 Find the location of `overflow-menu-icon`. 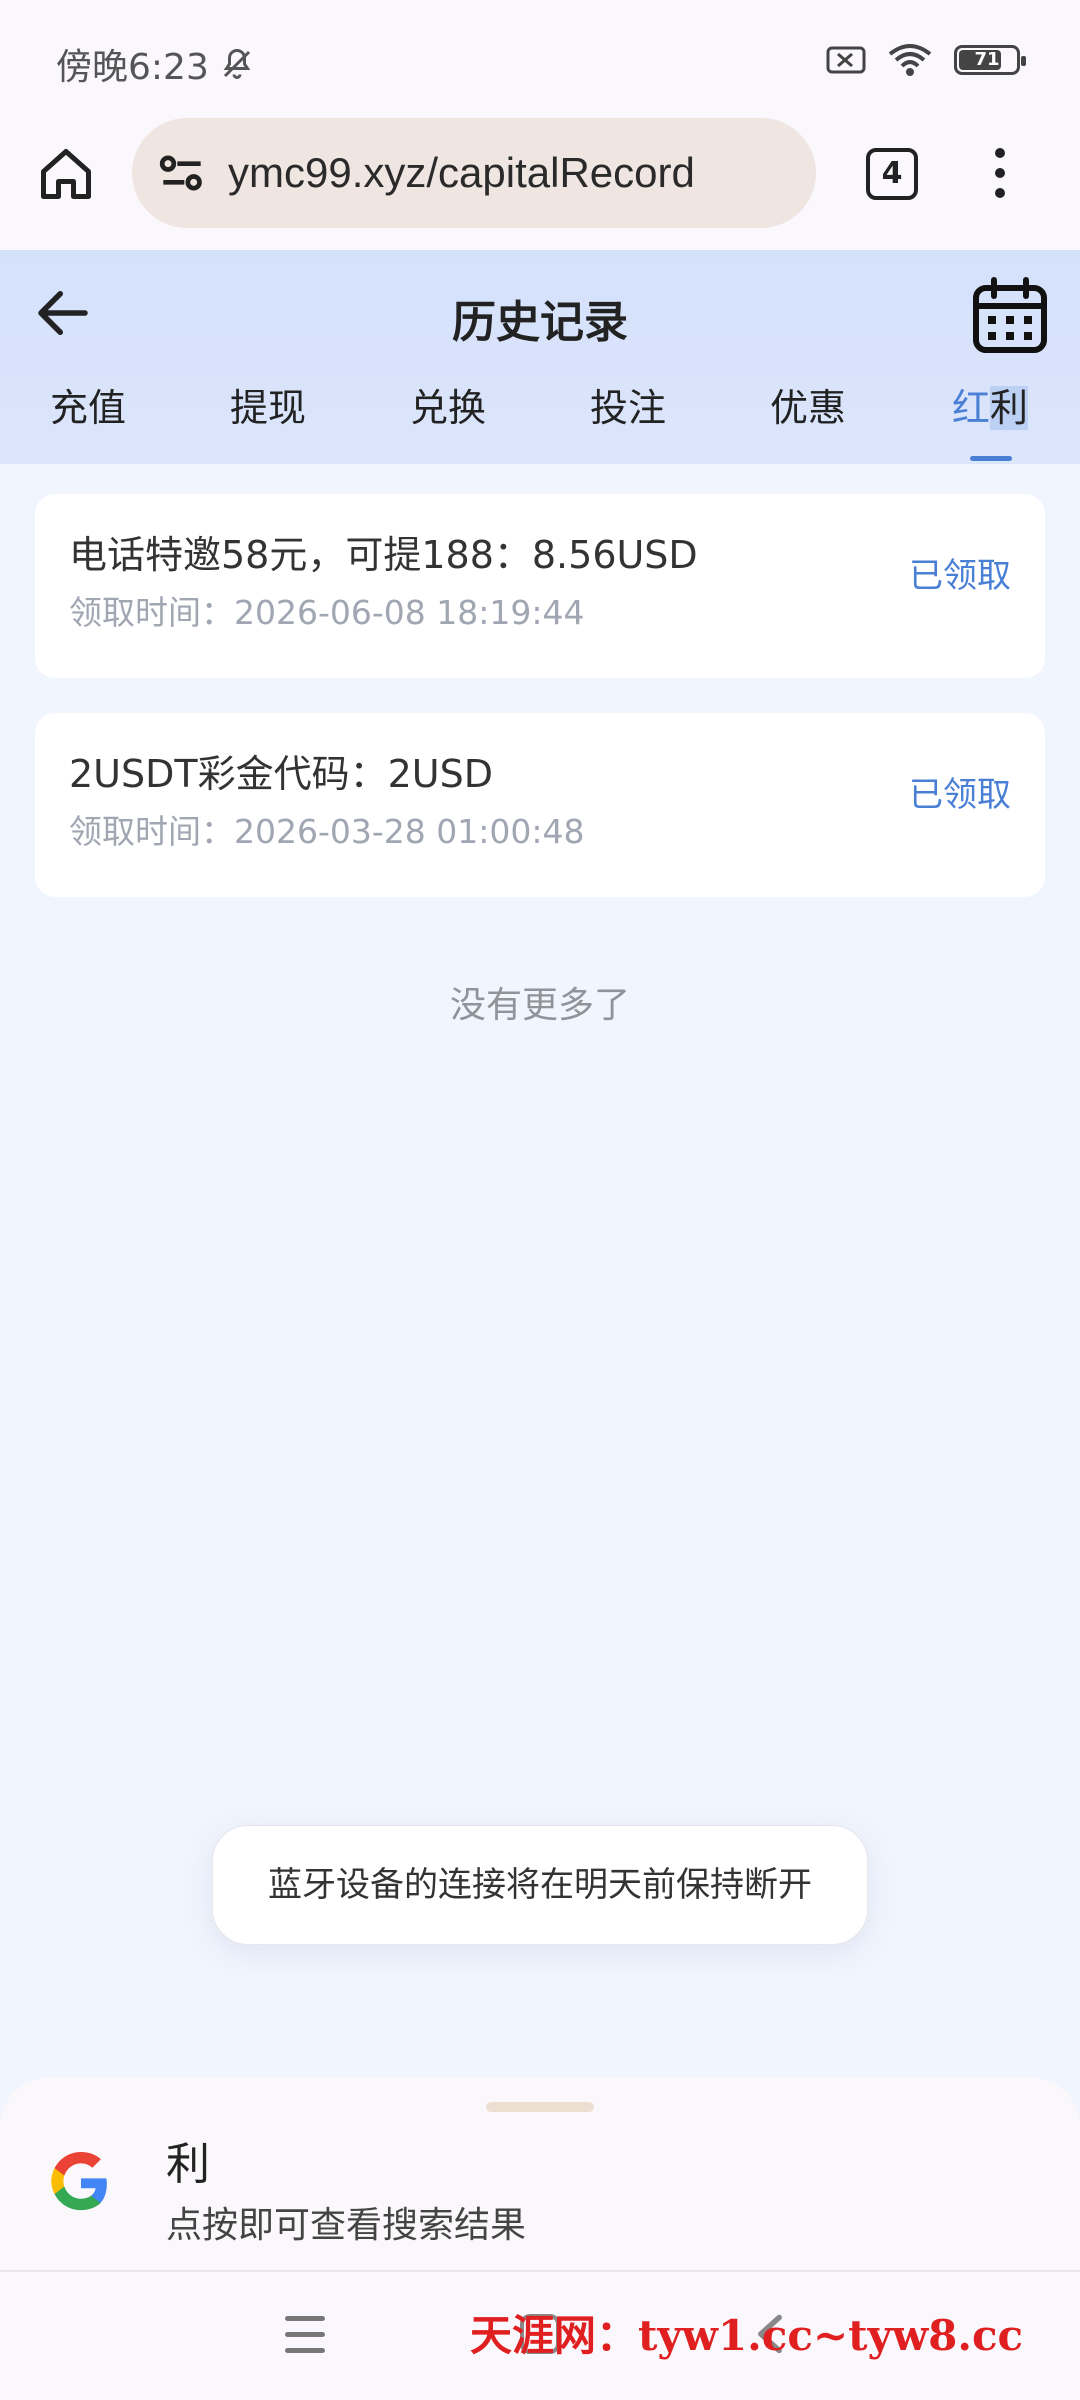

overflow-menu-icon is located at coordinates (1000, 176).